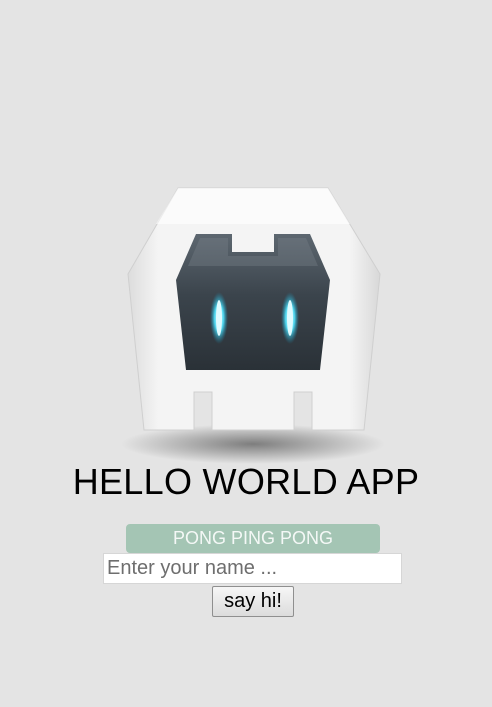 This screenshot has height=707, width=492. What do you see at coordinates (253, 538) in the screenshot?
I see `event-status-badge: PONG PING PONG` at bounding box center [253, 538].